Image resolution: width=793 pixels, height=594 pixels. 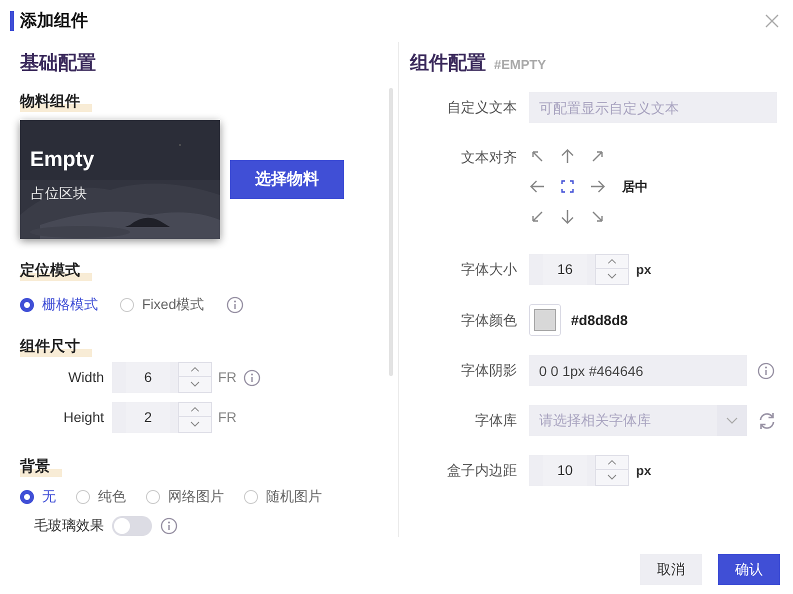 I want to click on toggle-label: 毛玻璃效果, so click(x=69, y=525).